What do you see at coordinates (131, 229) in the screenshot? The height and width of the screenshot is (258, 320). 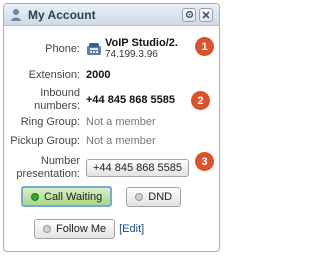 I see `follow-me-edit-link: [Edit]` at bounding box center [131, 229].